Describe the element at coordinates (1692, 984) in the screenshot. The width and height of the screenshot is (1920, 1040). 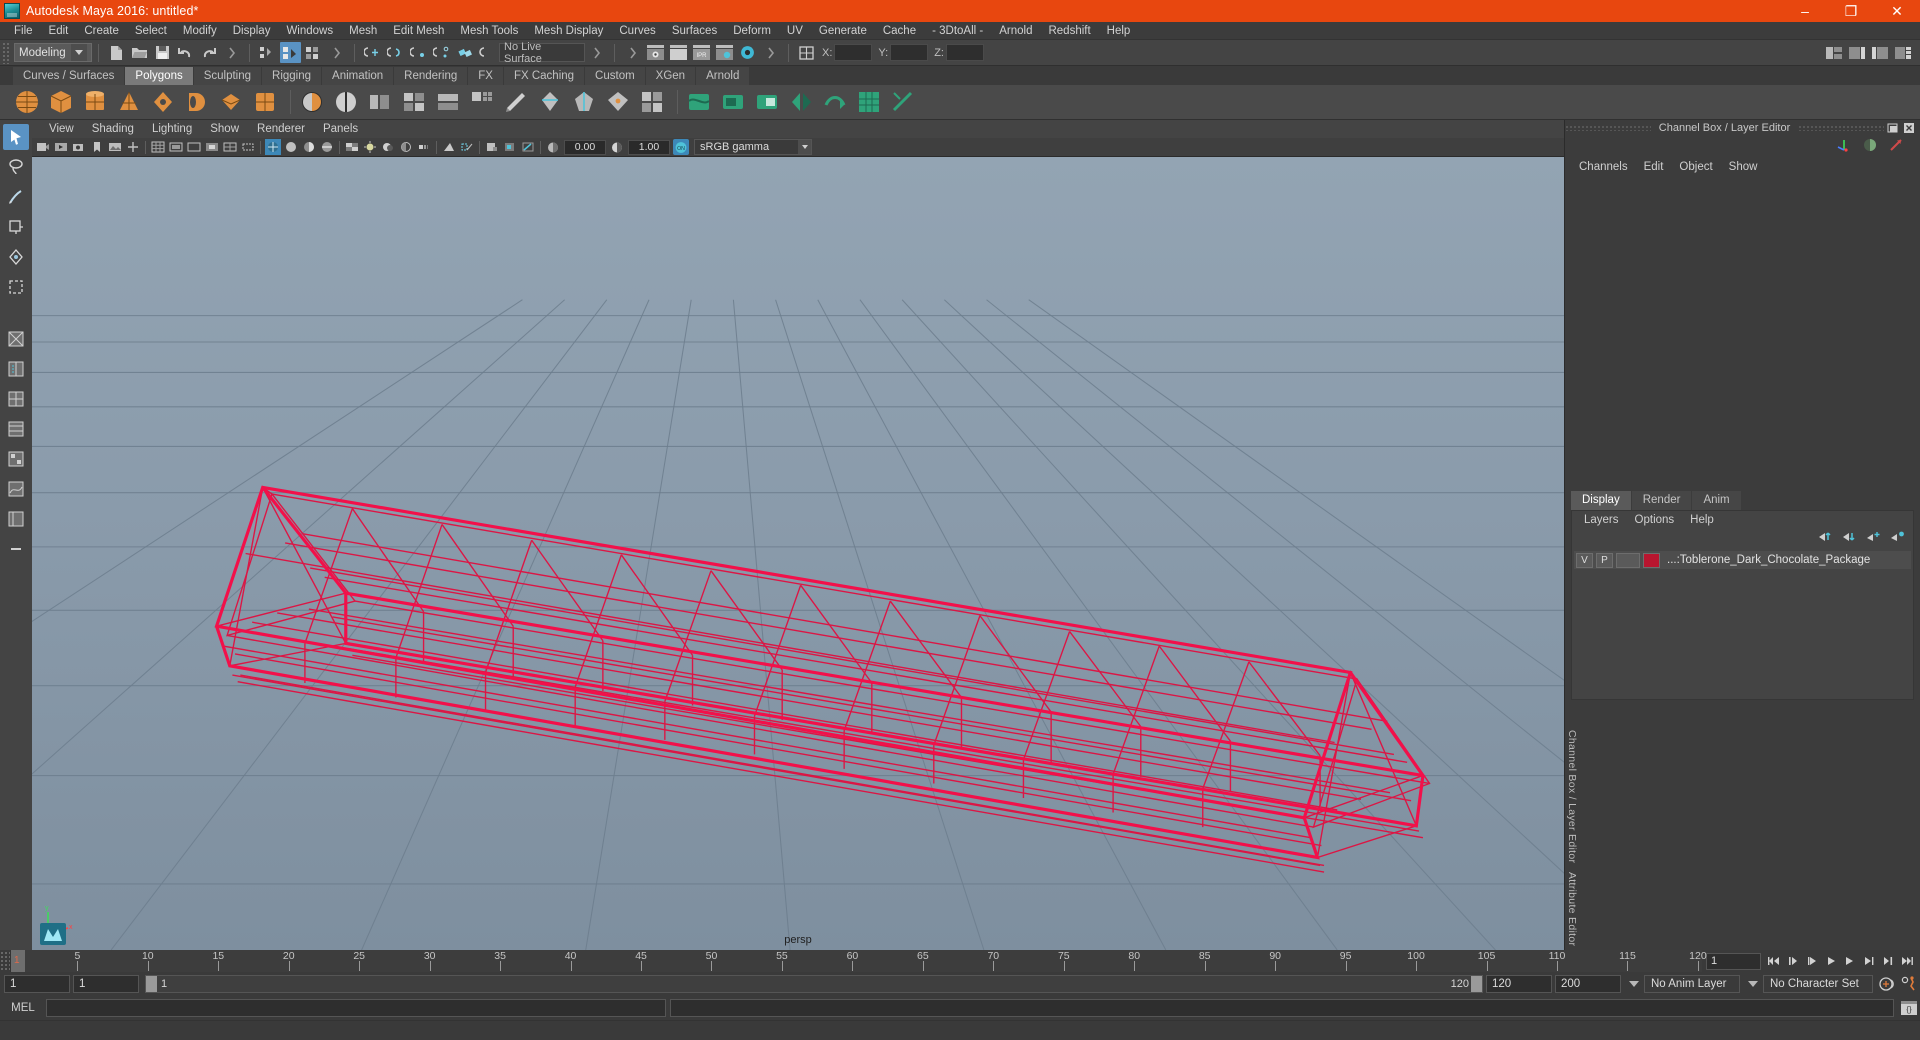
I see `anim-layer-selector: No Anim Layer` at that location.